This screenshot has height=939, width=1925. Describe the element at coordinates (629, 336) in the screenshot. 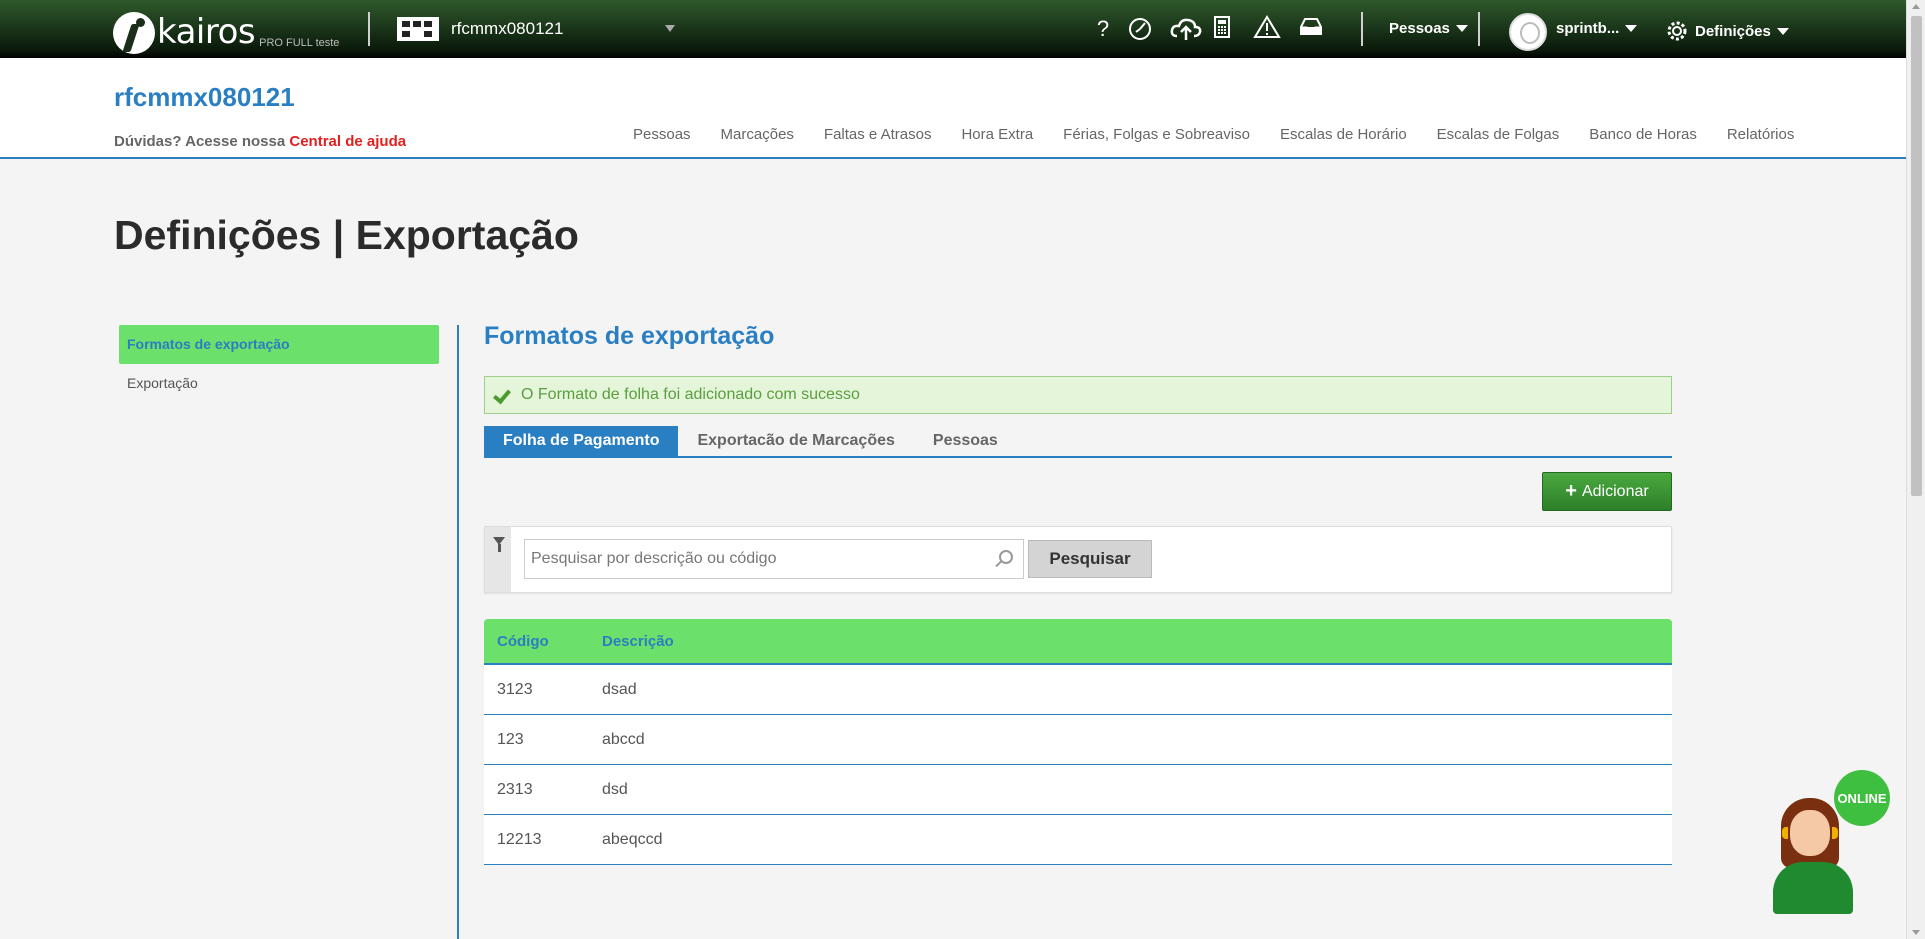

I see `section-title: Formatos de exportação` at that location.